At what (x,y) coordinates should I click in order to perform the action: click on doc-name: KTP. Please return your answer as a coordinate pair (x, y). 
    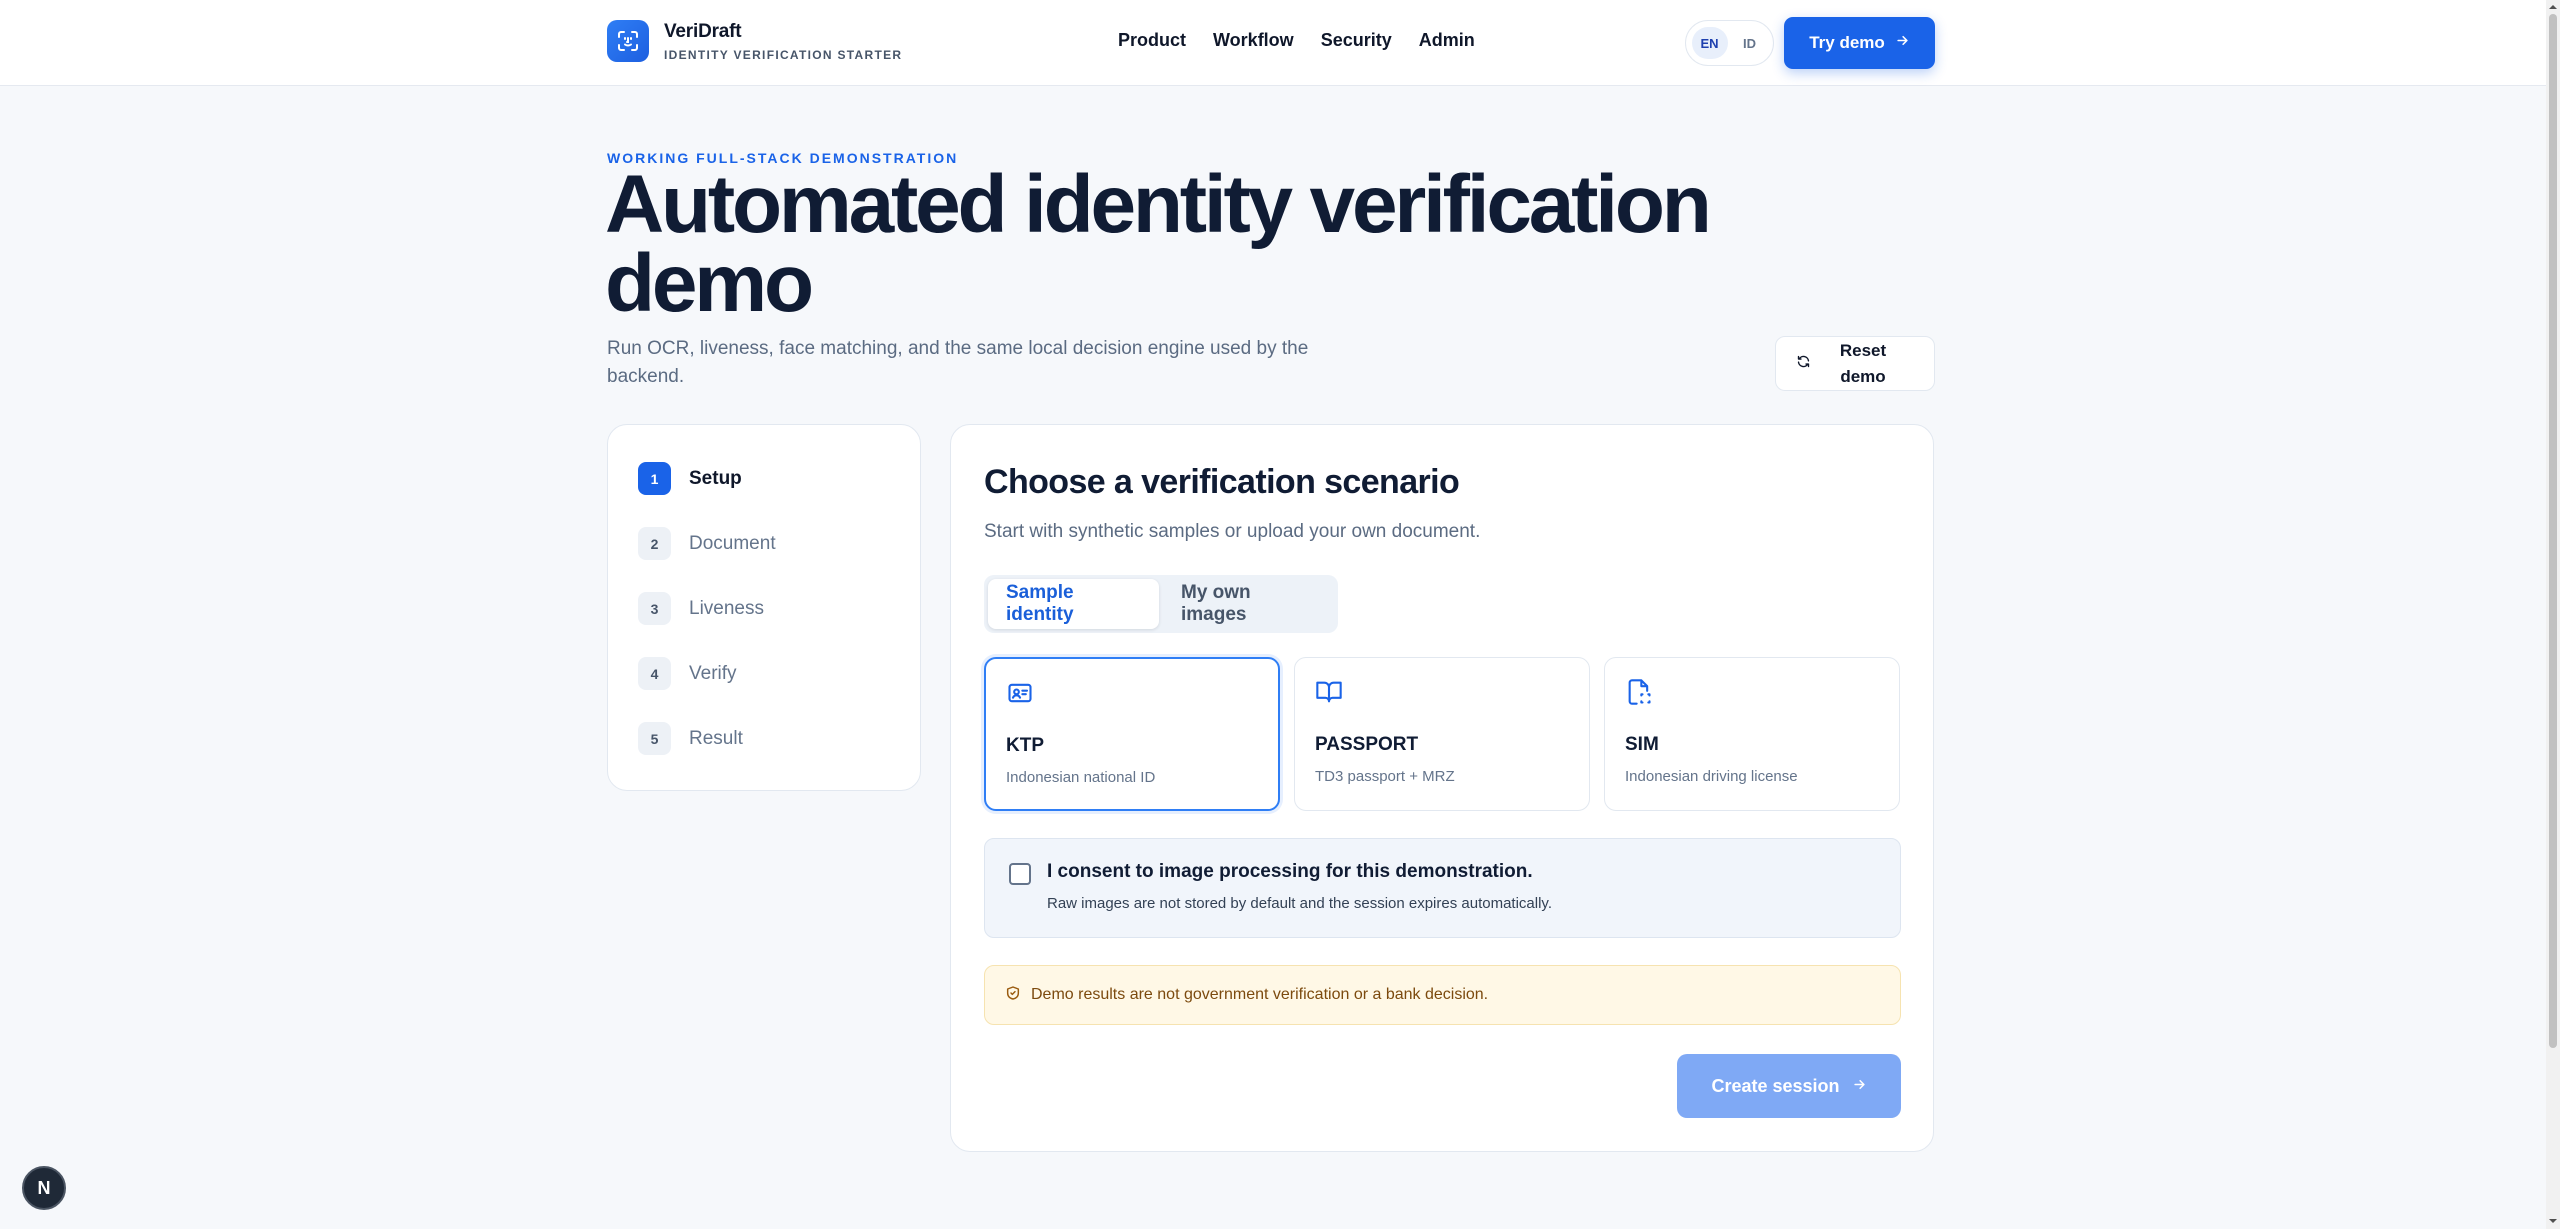
    Looking at the image, I should click on (1025, 745).